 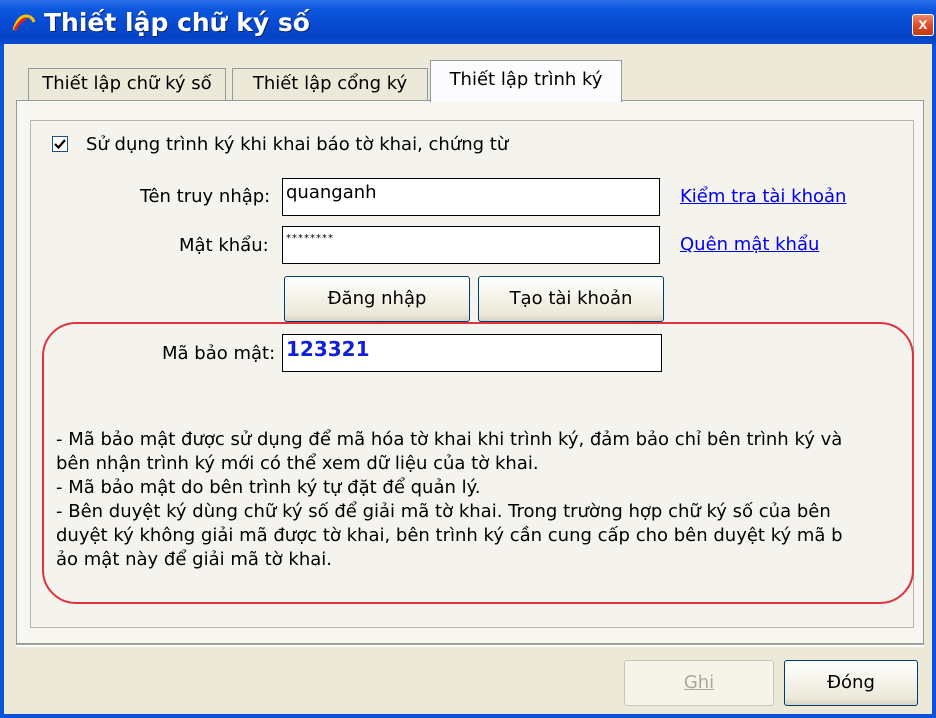 What do you see at coordinates (471, 197) in the screenshot?
I see `username-field: quanganh` at bounding box center [471, 197].